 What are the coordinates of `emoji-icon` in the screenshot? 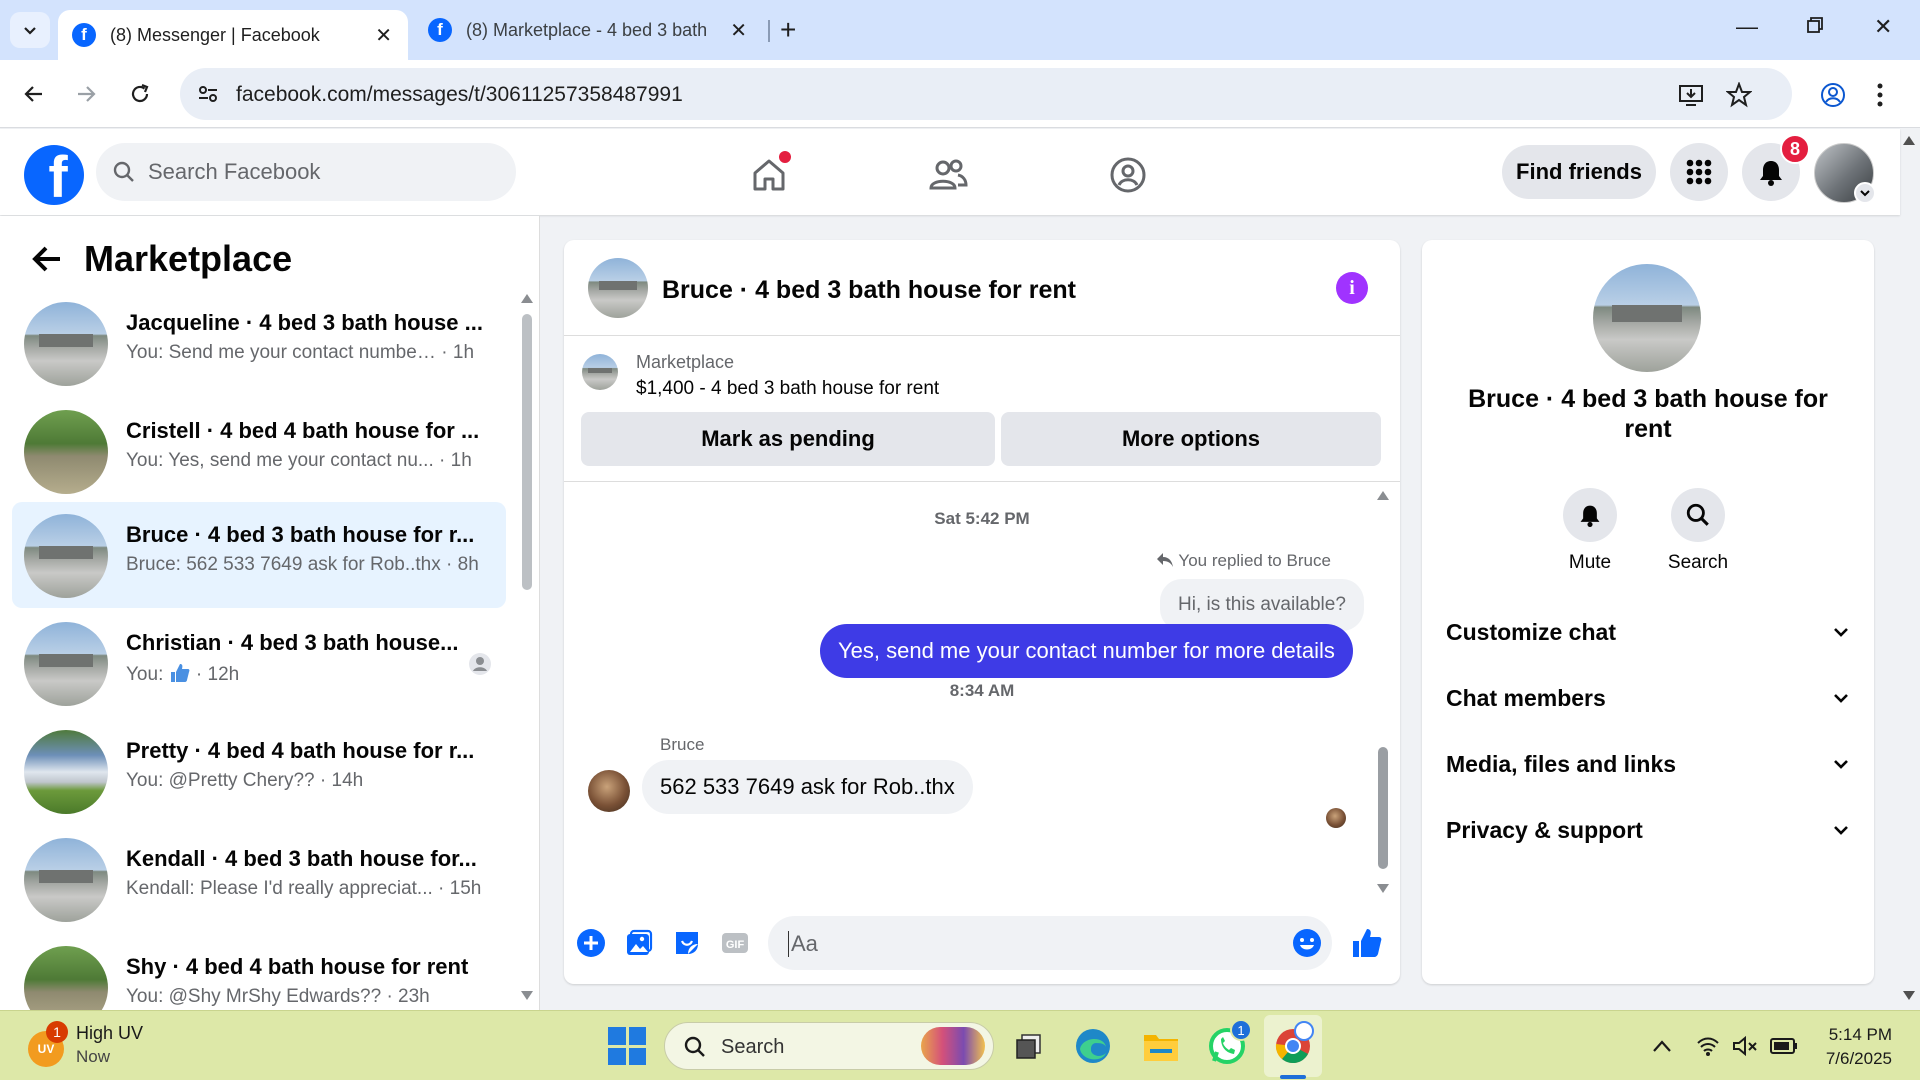 It's located at (1307, 943).